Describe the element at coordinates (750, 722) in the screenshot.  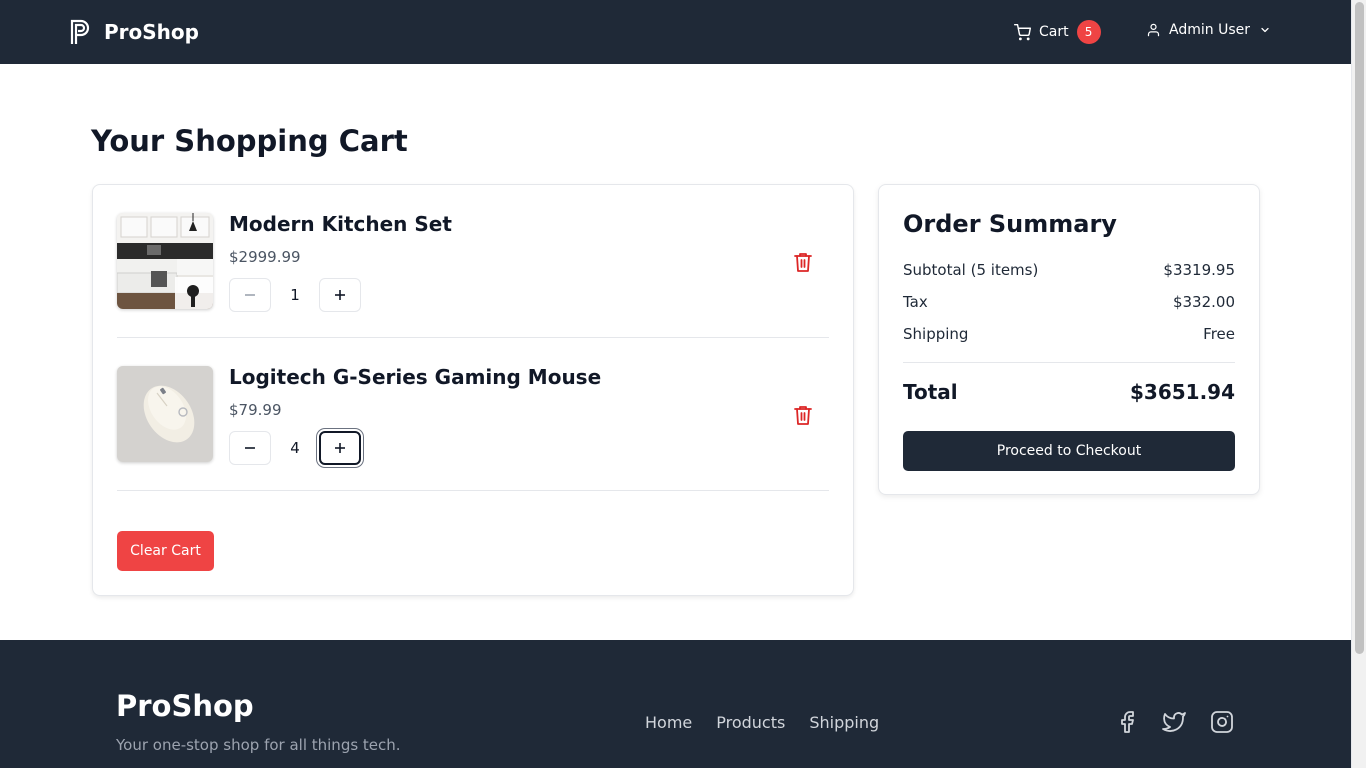
I see `footer-link-products: Products` at that location.